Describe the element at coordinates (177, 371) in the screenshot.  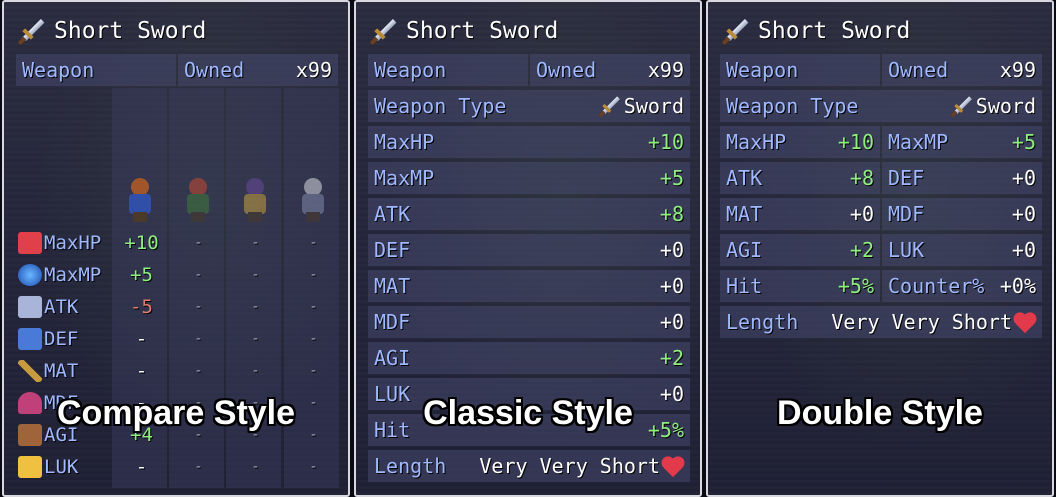
I see `compare-row-mat: MAT - - - -` at that location.